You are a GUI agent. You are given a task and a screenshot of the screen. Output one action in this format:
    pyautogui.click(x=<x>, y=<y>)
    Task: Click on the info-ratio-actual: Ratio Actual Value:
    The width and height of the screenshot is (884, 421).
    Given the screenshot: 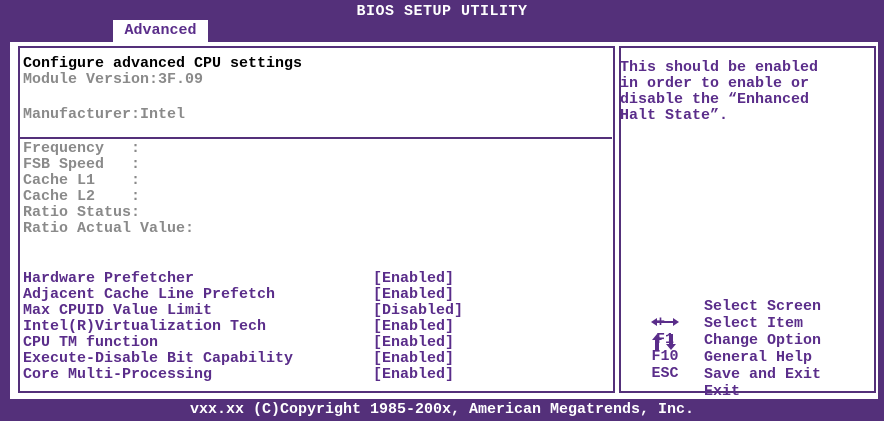 What is the action you would take?
    pyautogui.click(x=109, y=228)
    